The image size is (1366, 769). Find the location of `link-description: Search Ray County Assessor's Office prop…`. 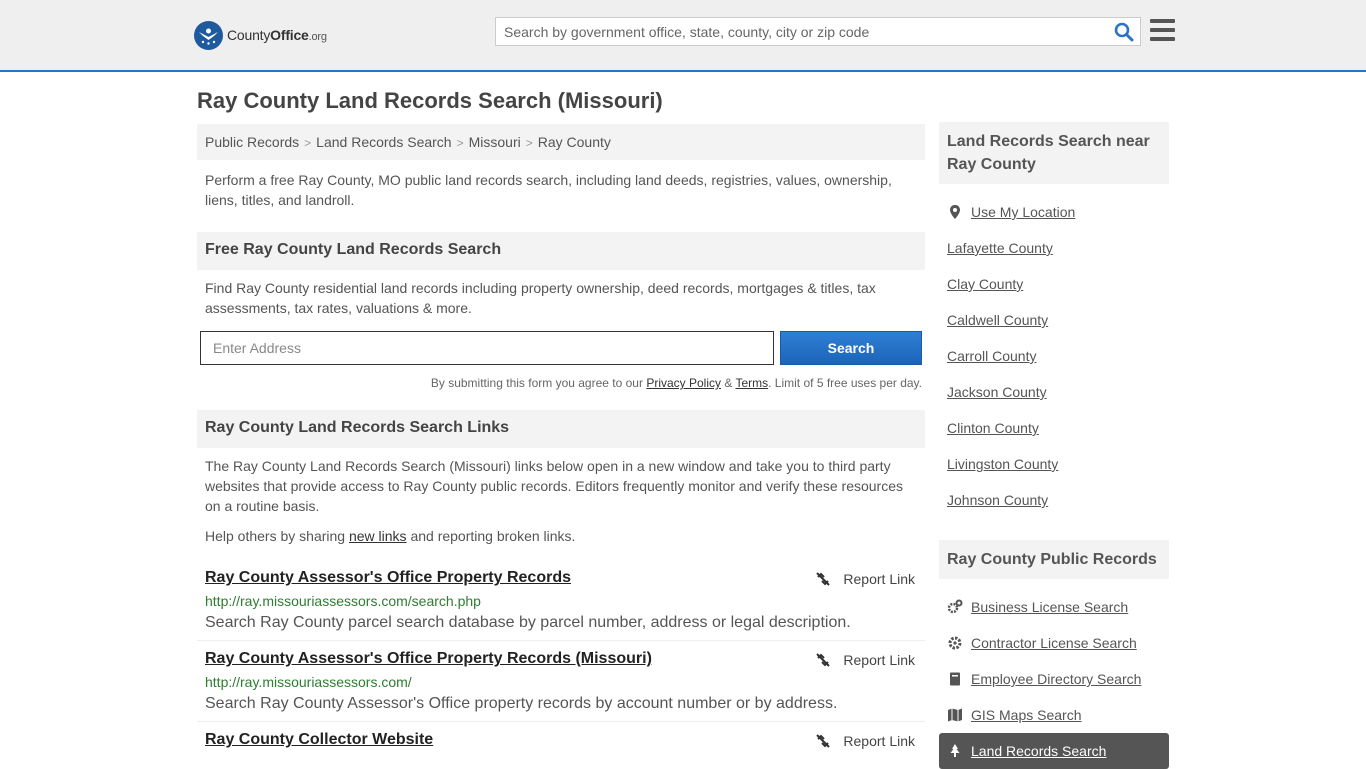

link-description: Search Ray County Assessor's Office prop… is located at coordinates (521, 703).